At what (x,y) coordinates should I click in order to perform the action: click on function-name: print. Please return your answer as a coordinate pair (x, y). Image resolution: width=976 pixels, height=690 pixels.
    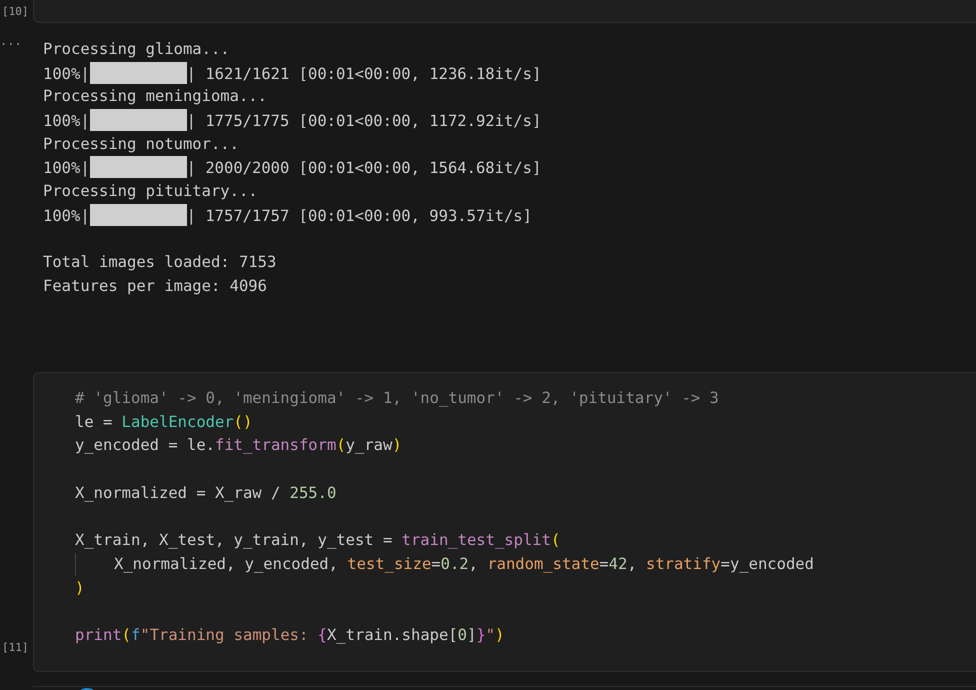
    Looking at the image, I should click on (98, 635).